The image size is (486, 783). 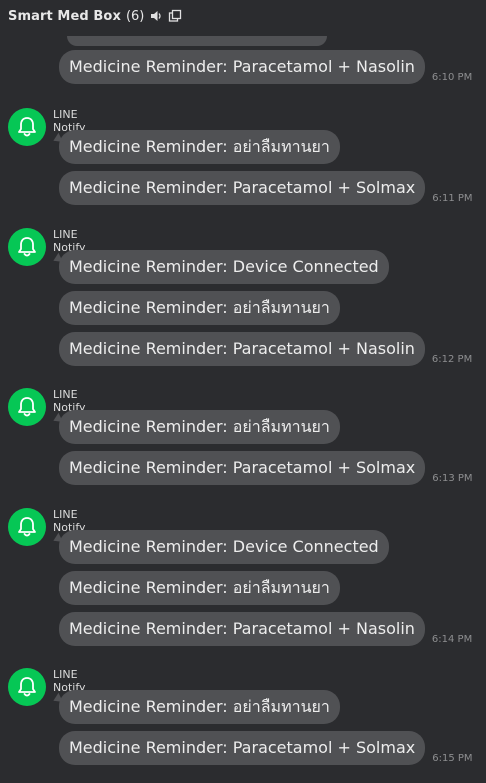 What do you see at coordinates (64, 16) in the screenshot?
I see `chat-title: Smart Med Box` at bounding box center [64, 16].